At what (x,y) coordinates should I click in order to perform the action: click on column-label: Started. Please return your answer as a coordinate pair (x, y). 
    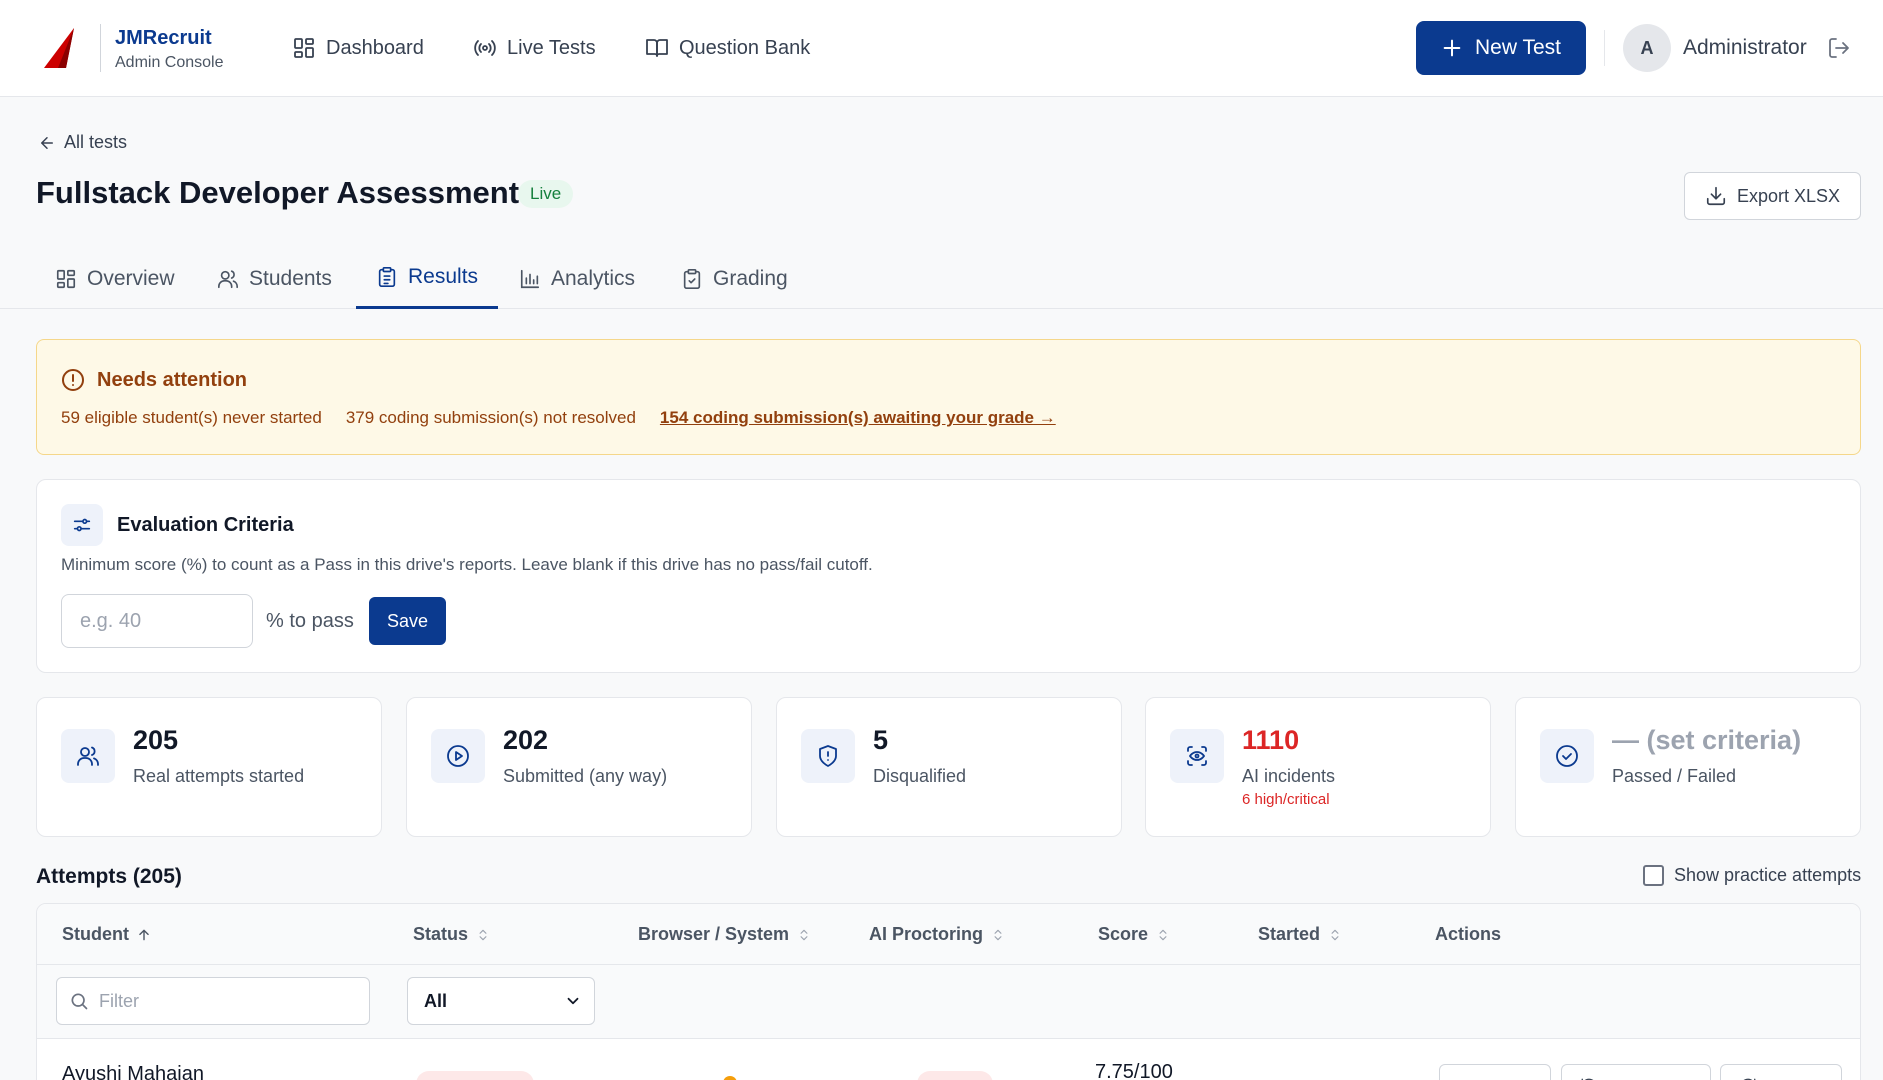
    Looking at the image, I should click on (1289, 934).